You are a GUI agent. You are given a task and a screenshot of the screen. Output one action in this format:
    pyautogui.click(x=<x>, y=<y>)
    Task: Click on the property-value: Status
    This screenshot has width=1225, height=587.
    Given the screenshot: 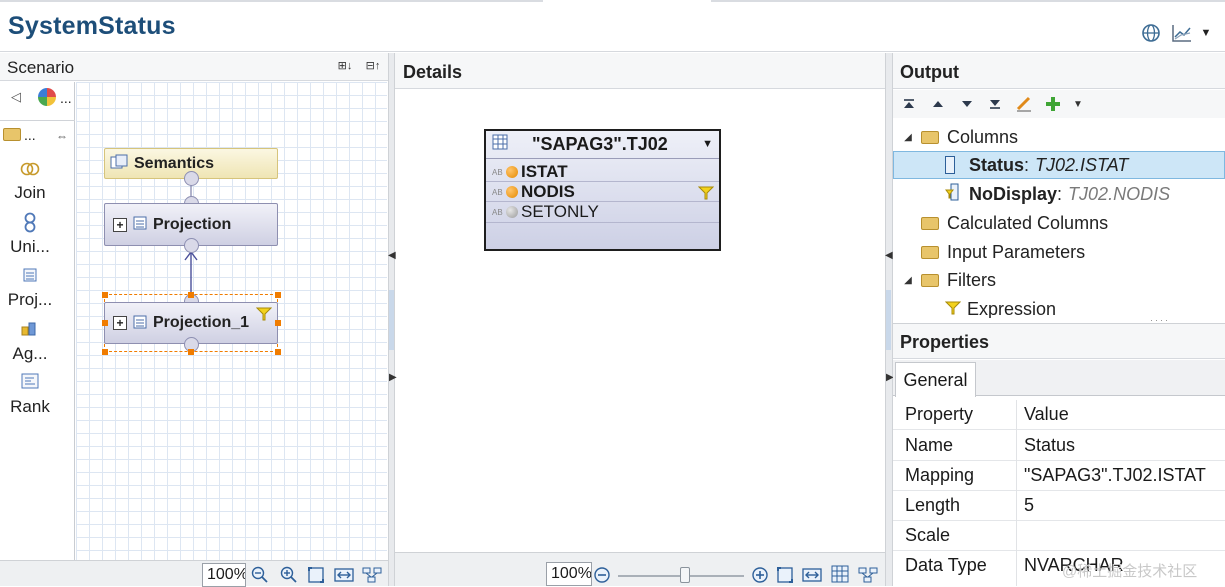 What is the action you would take?
    pyautogui.click(x=1049, y=445)
    